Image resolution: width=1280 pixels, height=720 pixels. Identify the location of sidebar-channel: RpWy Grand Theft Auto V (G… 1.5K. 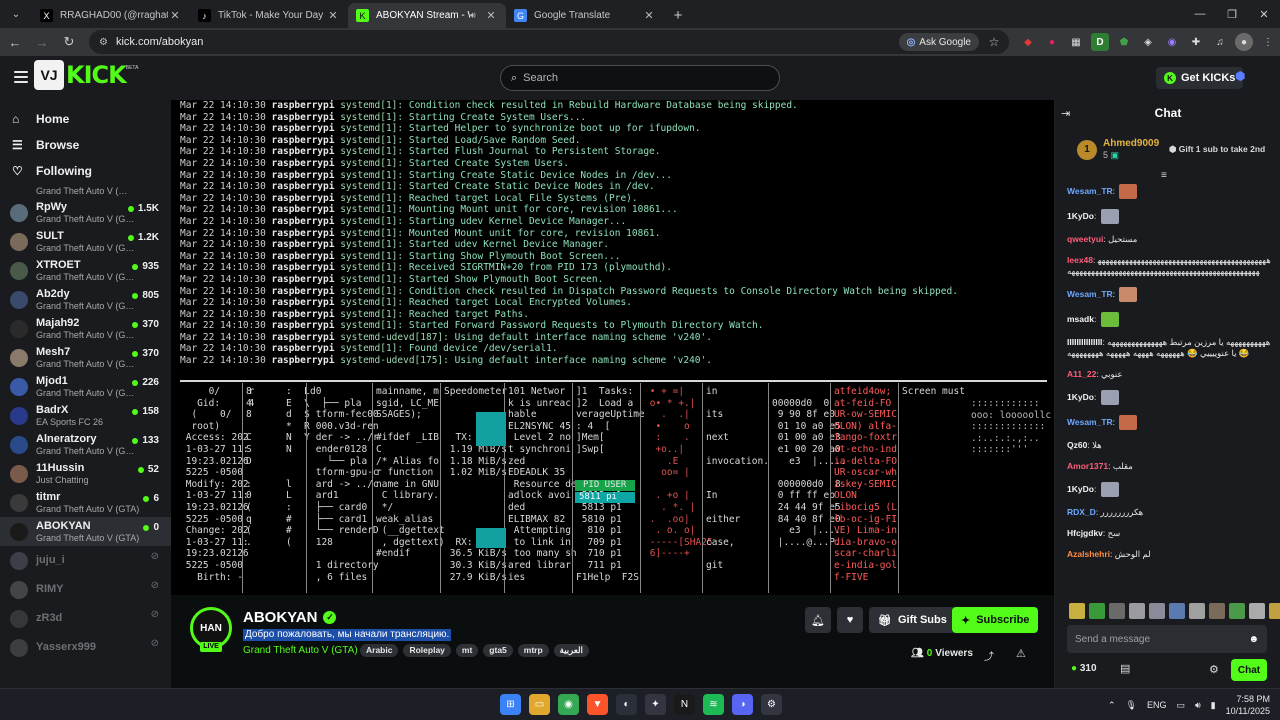
(85, 212).